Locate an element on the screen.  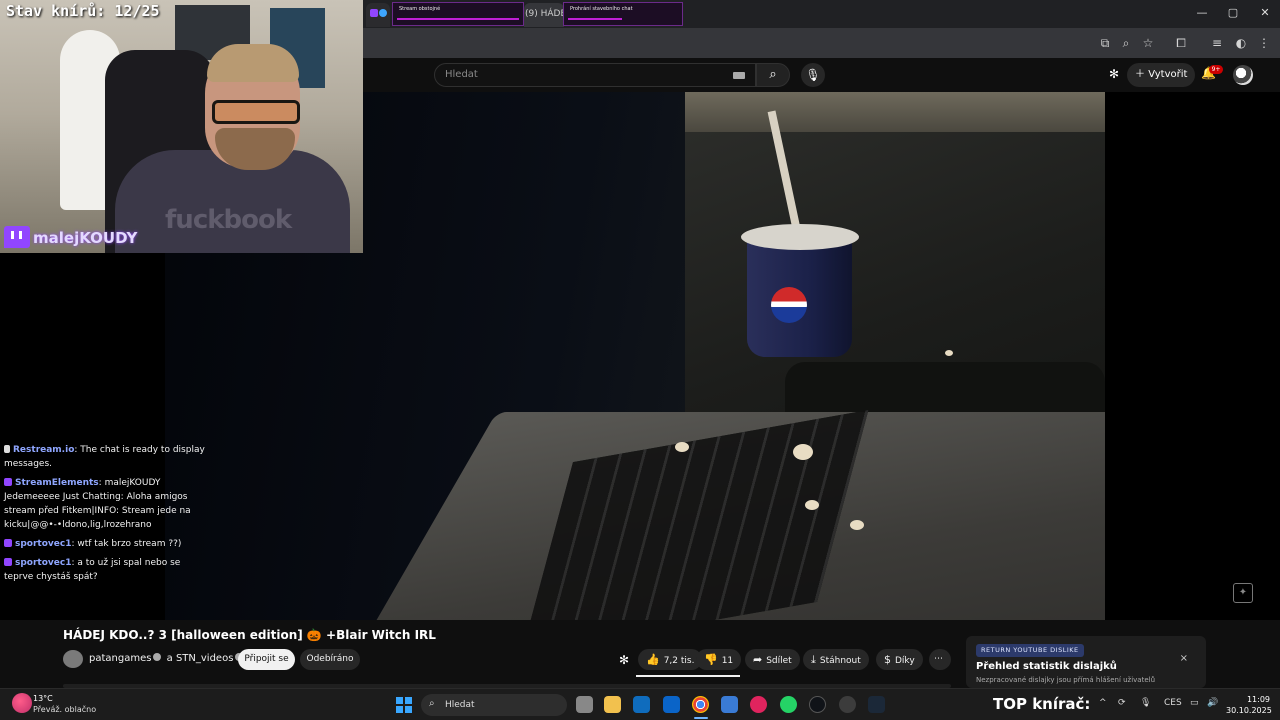
media-icon: ≡ is located at coordinates (1217, 43).